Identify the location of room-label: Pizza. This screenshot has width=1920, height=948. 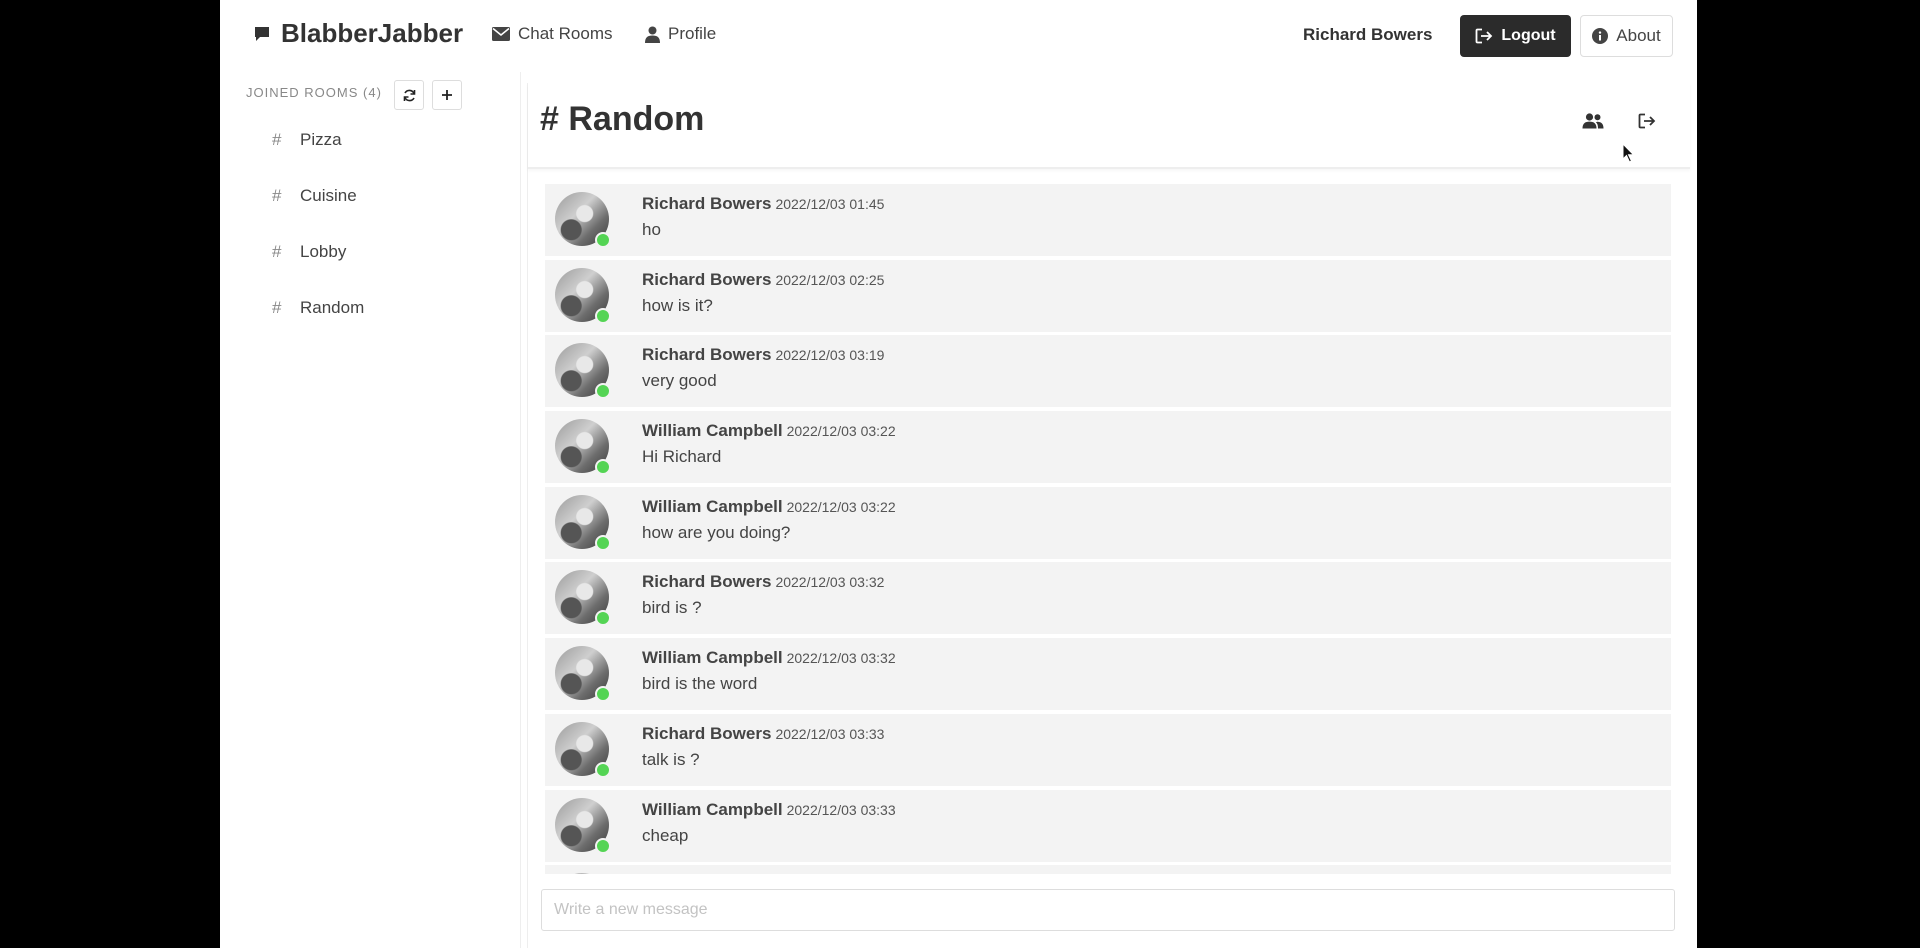
(321, 139).